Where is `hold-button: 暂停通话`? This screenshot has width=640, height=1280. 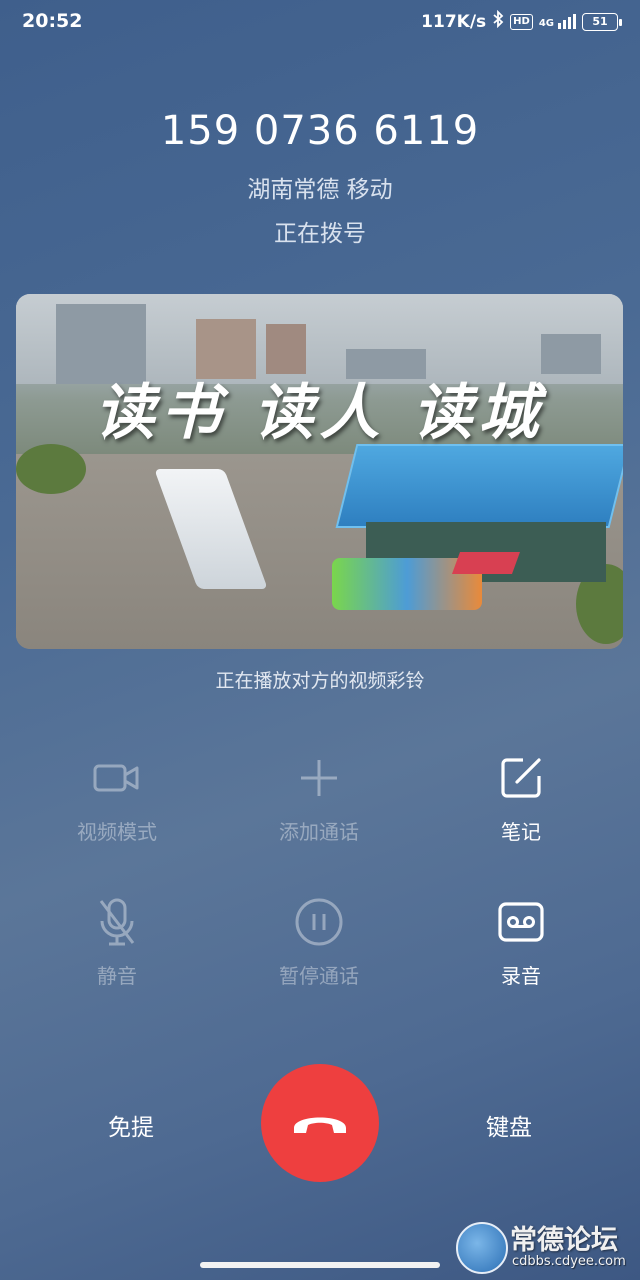
hold-button: 暂停通话 is located at coordinates (319, 942).